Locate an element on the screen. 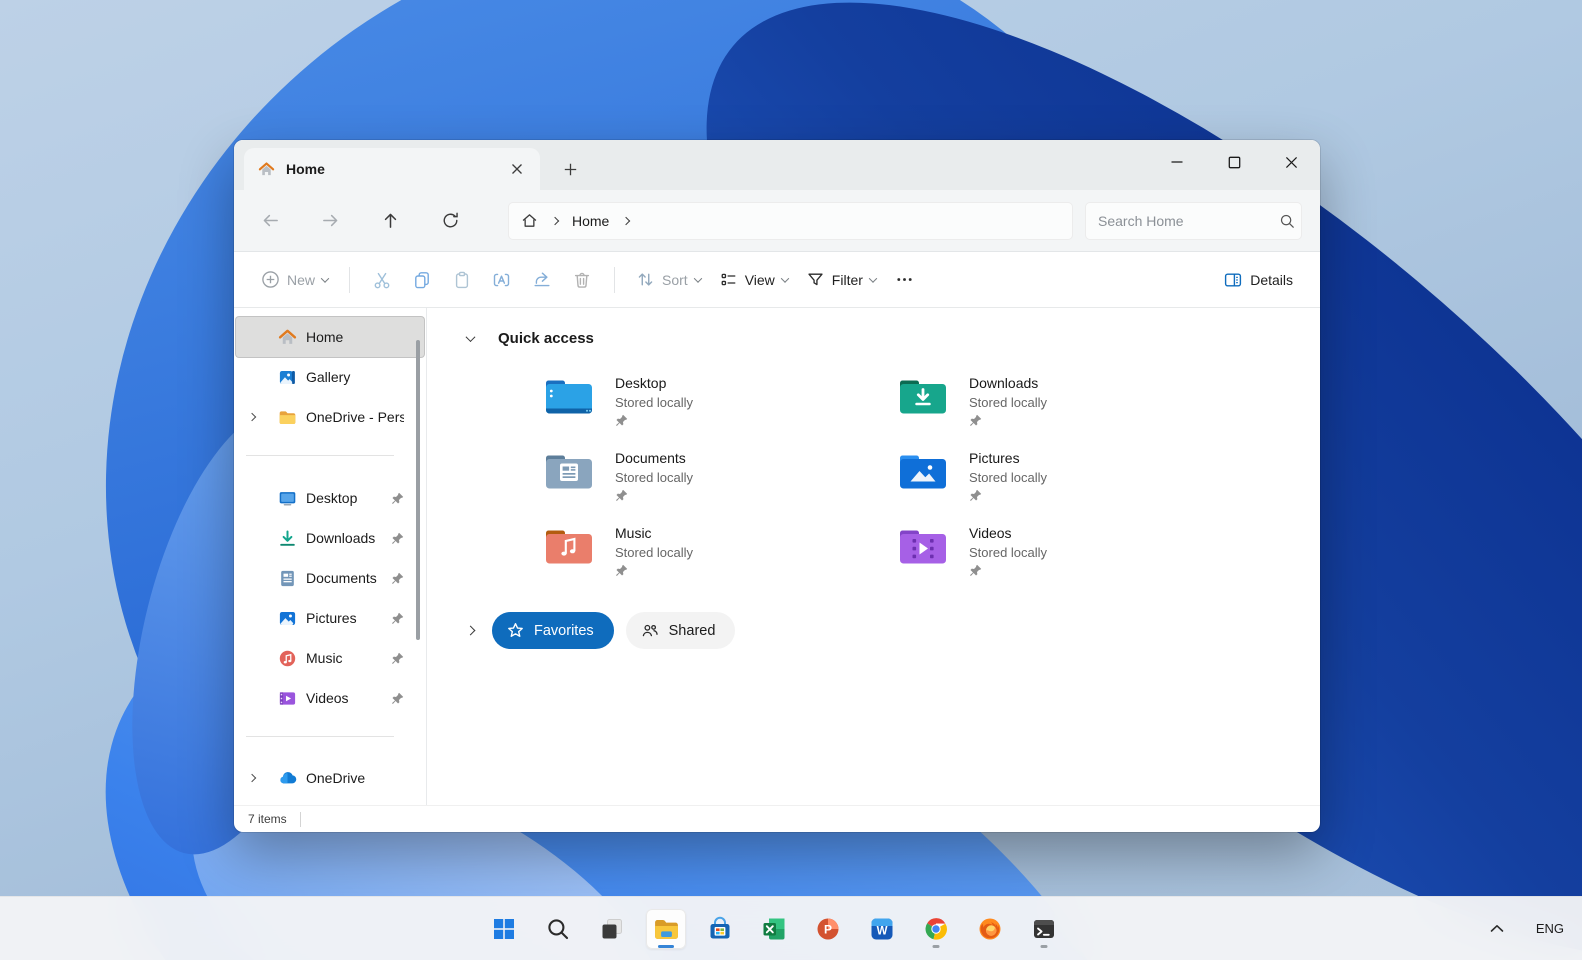 This screenshot has height=960, width=1582. sidebar-item-home: Home is located at coordinates (330, 337).